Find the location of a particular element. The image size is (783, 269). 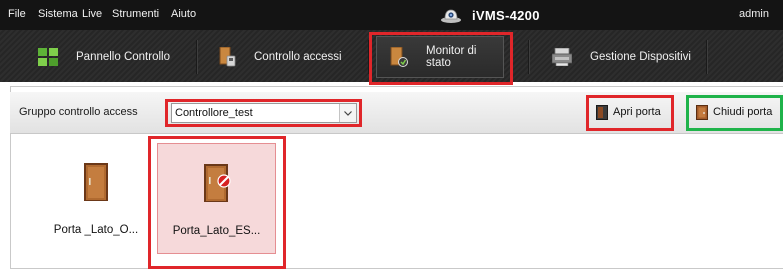

menu-aiuto: Aiuto is located at coordinates (183, 14).